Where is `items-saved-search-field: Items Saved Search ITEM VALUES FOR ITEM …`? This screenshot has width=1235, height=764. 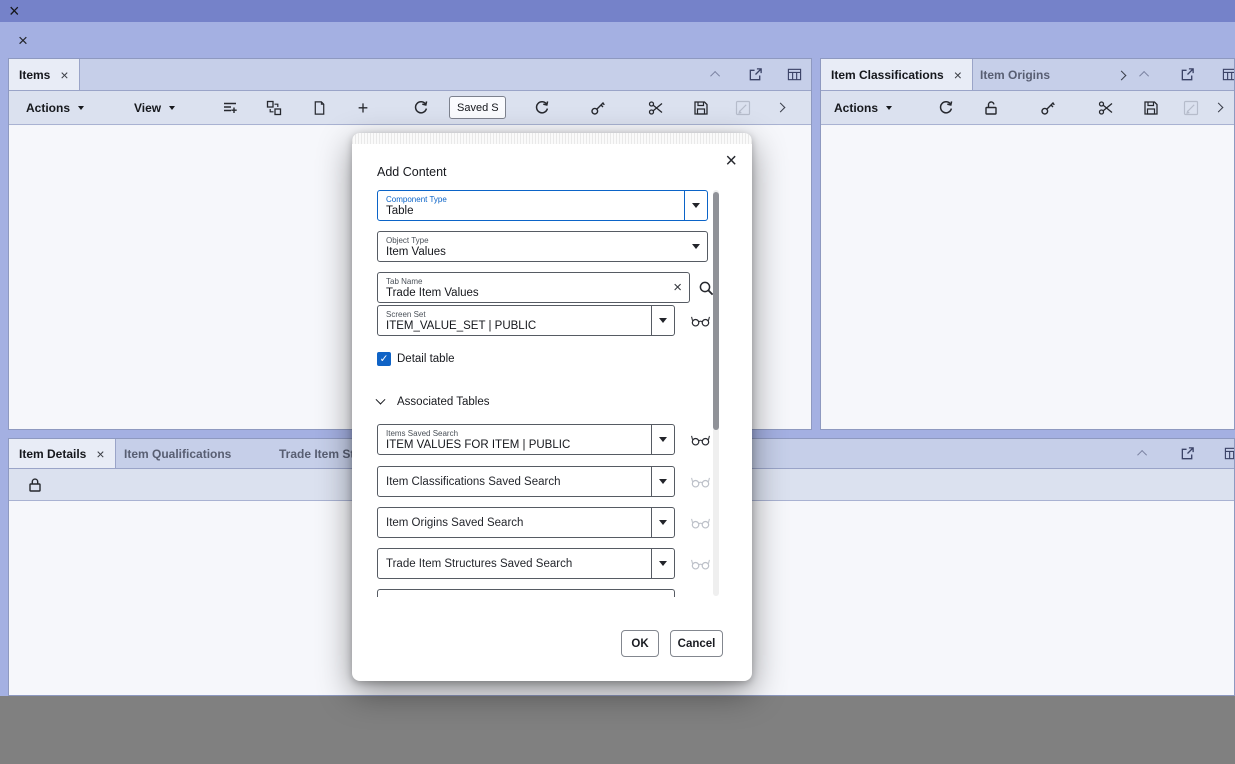 items-saved-search-field: Items Saved Search ITEM VALUES FOR ITEM … is located at coordinates (526, 439).